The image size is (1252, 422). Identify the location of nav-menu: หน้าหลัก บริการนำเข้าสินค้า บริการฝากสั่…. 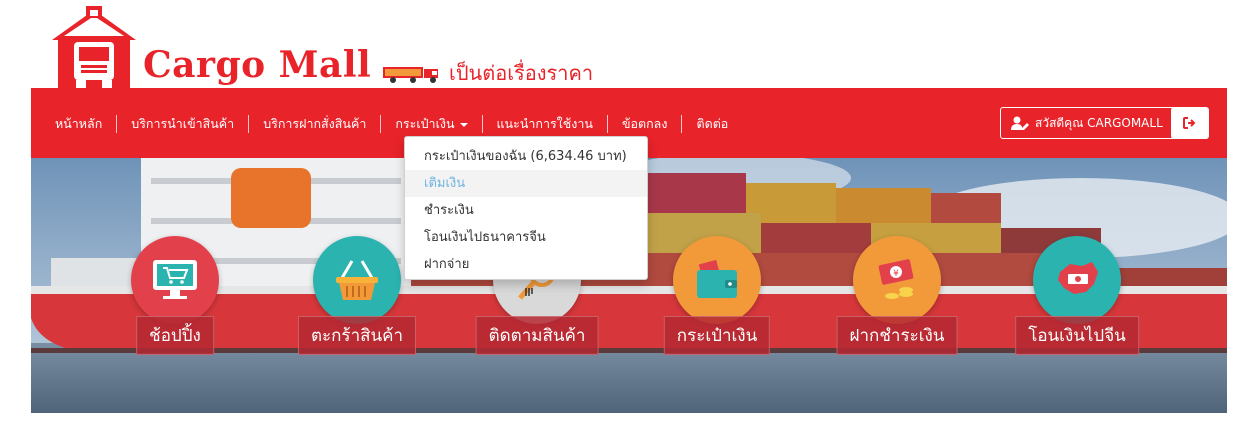
(391, 124).